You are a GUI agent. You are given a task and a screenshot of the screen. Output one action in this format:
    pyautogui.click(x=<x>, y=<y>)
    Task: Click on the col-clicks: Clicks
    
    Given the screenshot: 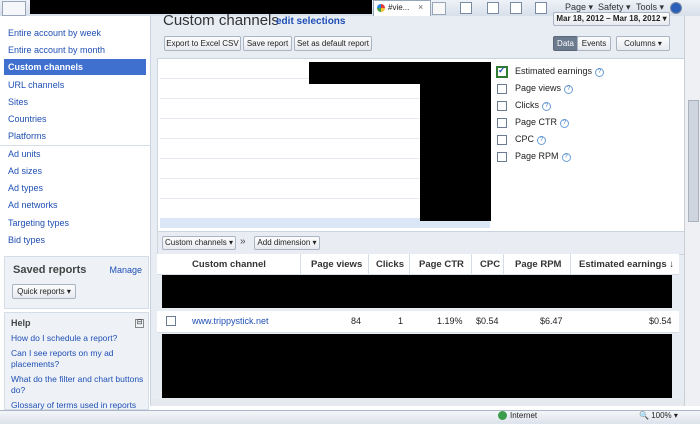 What is the action you would take?
    pyautogui.click(x=390, y=264)
    